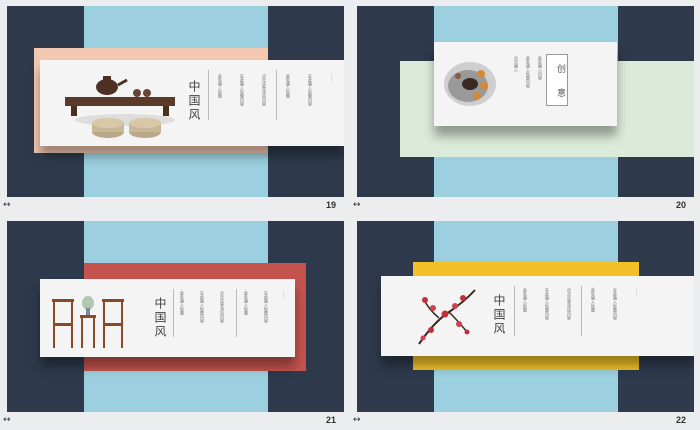 The image size is (700, 430). Describe the element at coordinates (557, 80) in the screenshot. I see `creative-label-box: 创 意` at that location.